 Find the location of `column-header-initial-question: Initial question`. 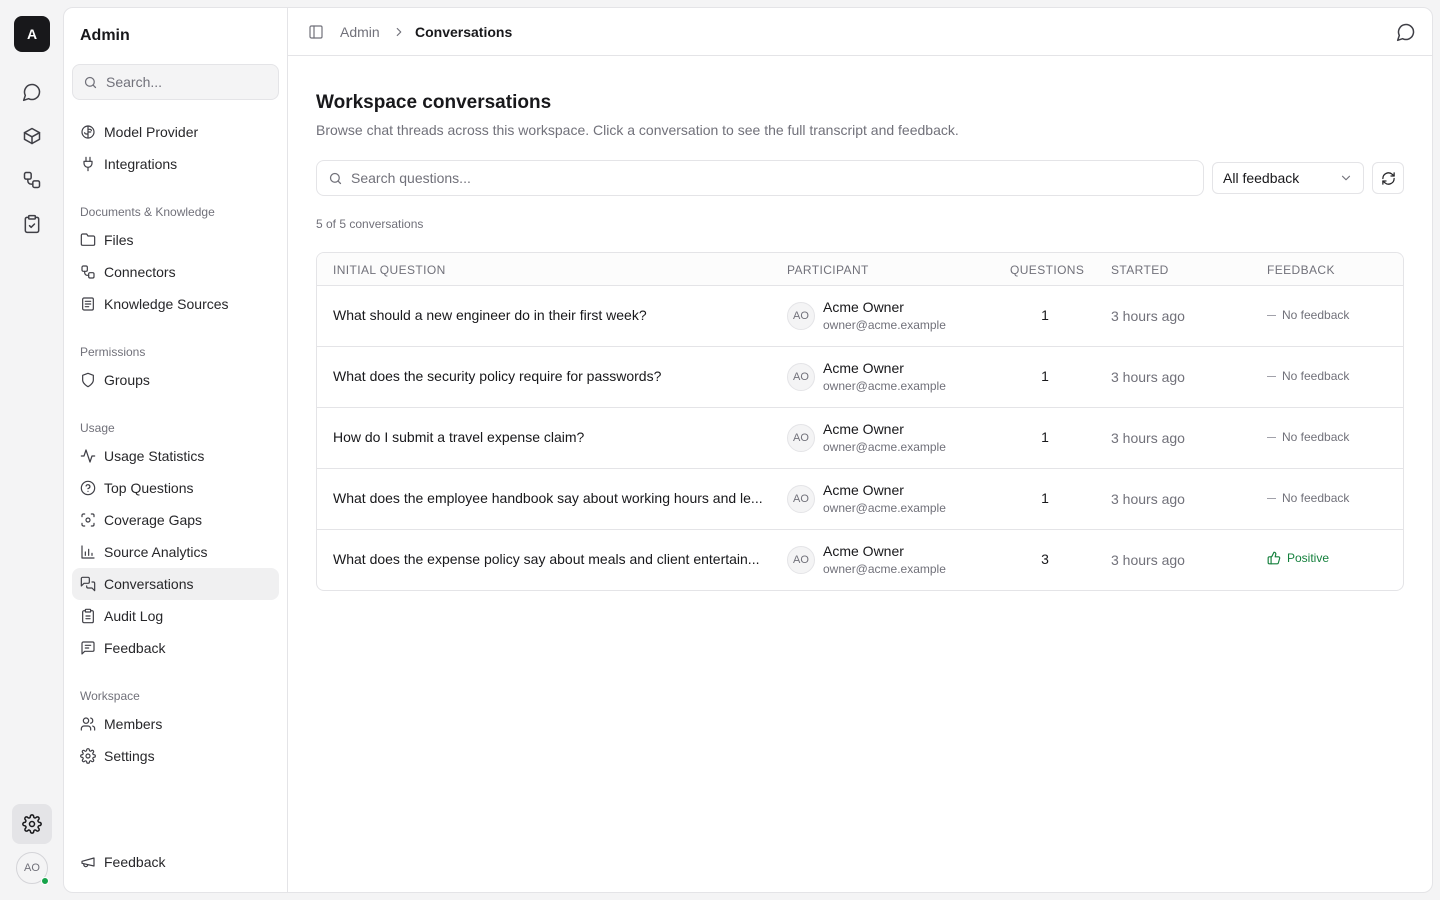

column-header-initial-question: Initial question is located at coordinates (389, 270).